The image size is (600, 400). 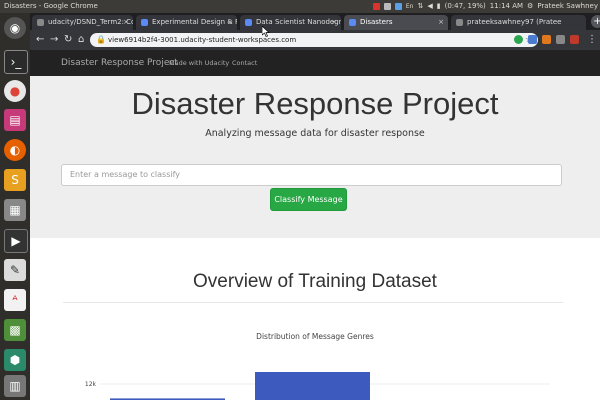 I want to click on tab-label: Experimental Design & Re, so click(x=194, y=22).